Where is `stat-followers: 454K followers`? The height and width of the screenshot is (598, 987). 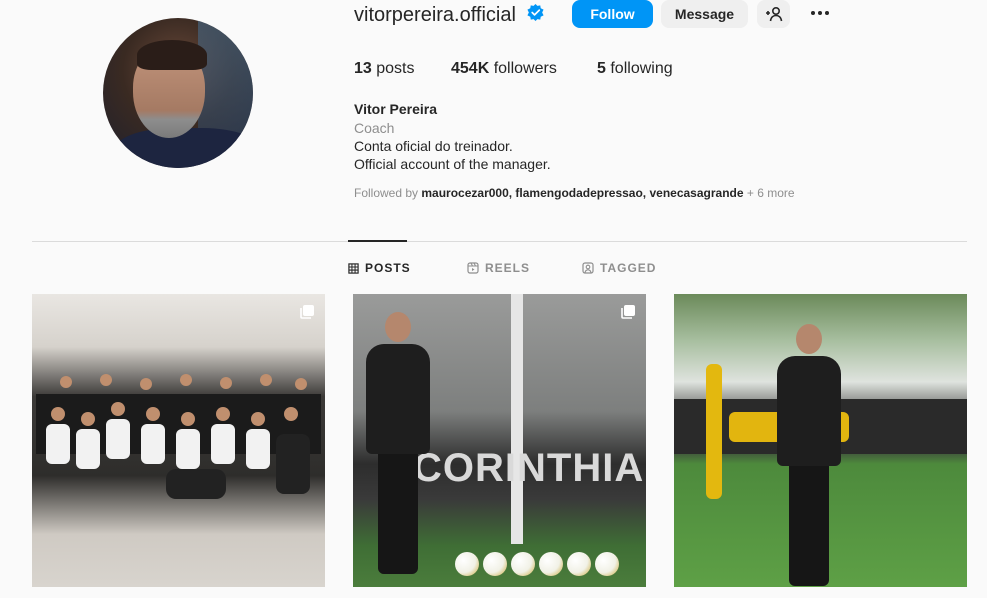
stat-followers: 454K followers is located at coordinates (504, 69).